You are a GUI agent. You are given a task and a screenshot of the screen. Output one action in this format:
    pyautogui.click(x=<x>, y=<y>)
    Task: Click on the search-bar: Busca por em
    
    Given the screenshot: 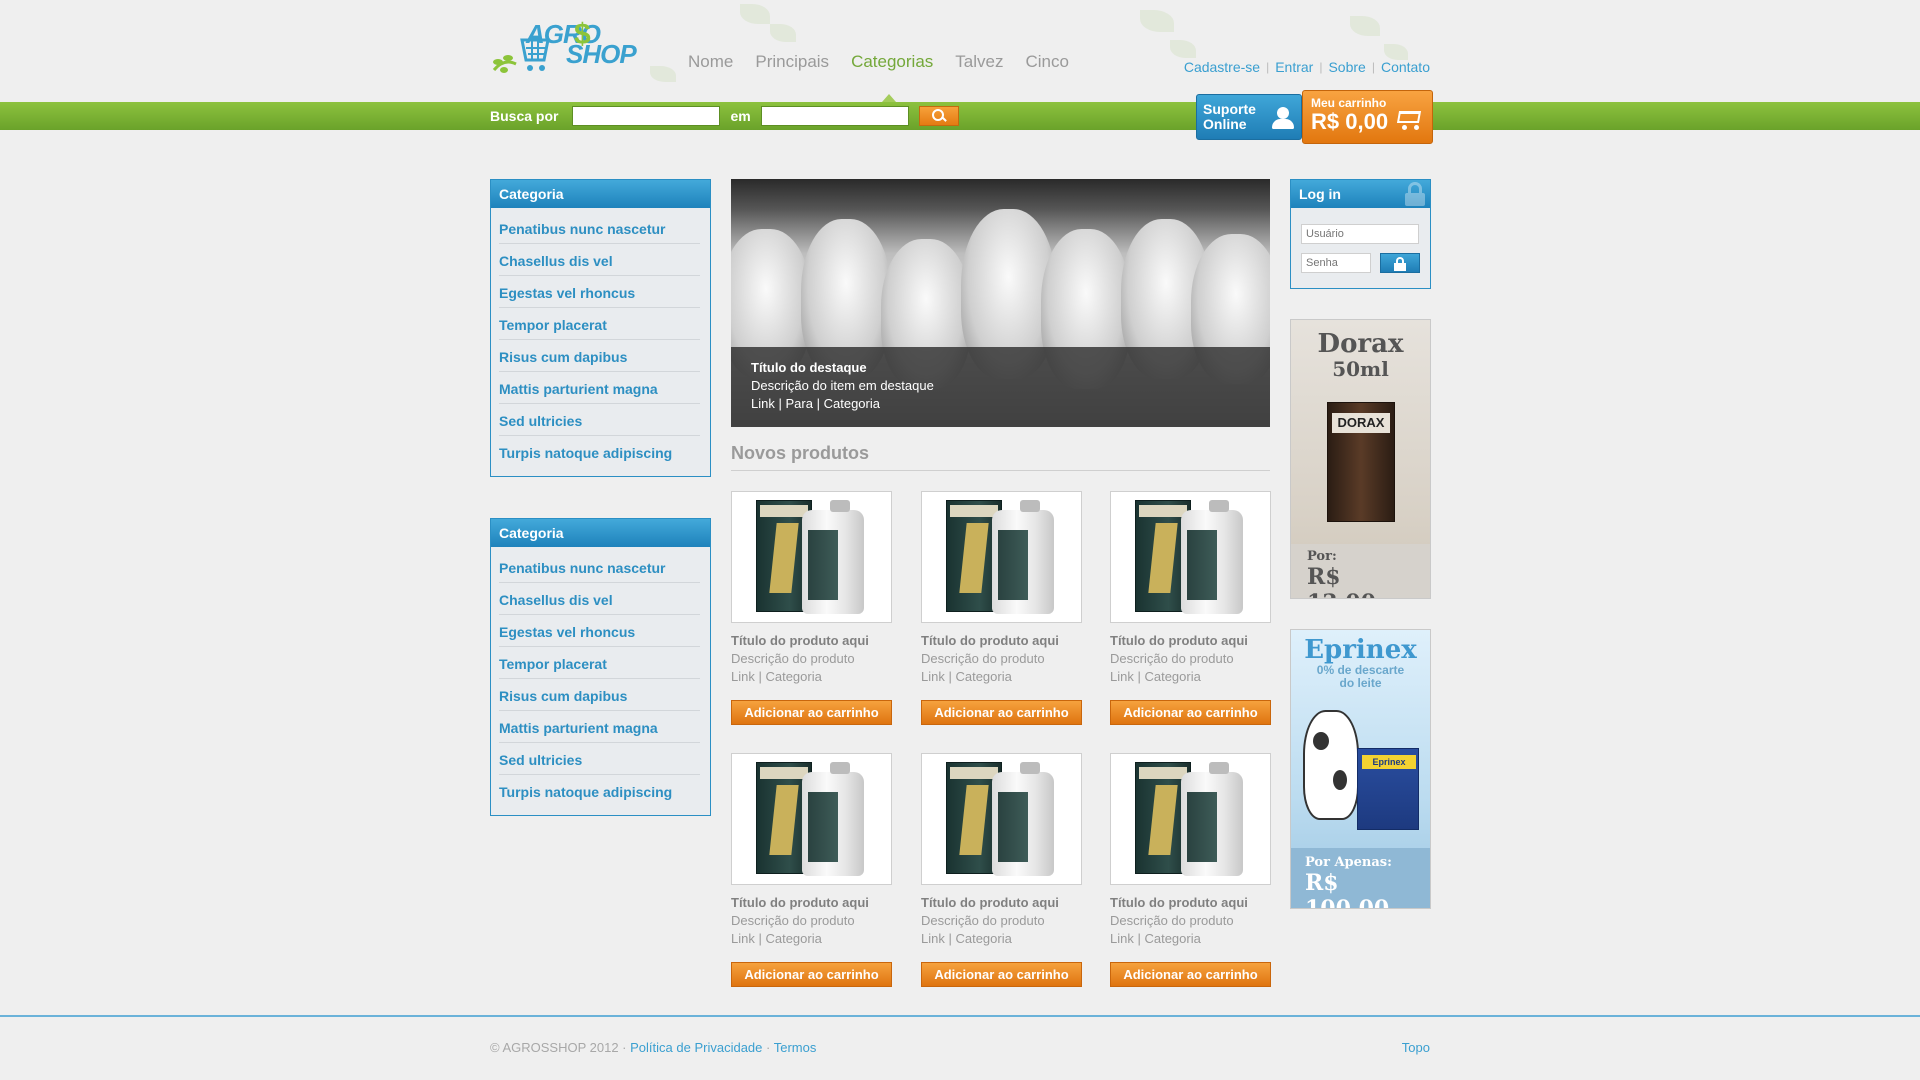 What is the action you would take?
    pyautogui.click(x=960, y=116)
    